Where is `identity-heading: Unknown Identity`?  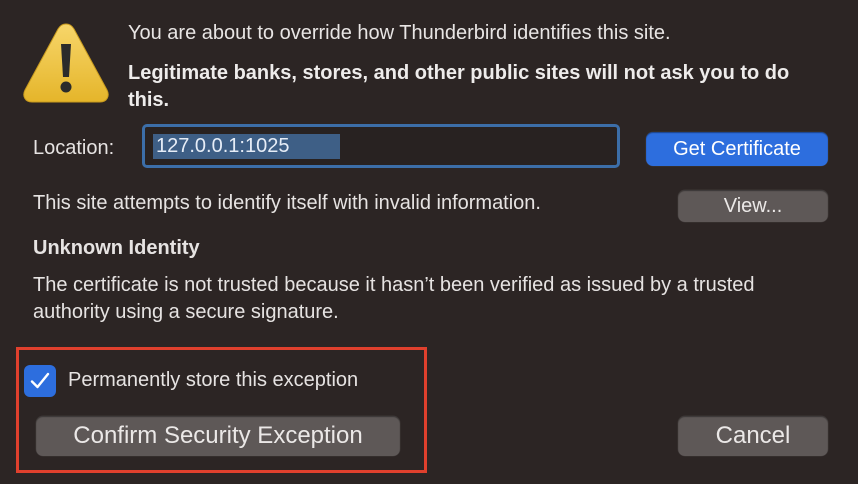
identity-heading: Unknown Identity is located at coordinates (116, 248).